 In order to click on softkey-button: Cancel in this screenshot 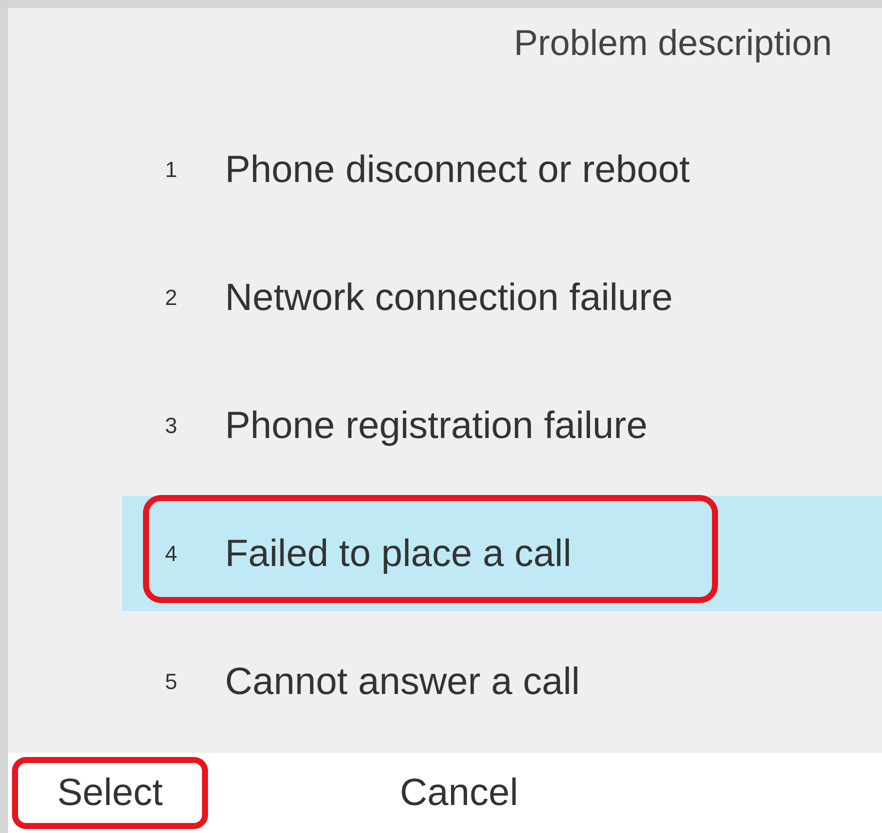, I will do `click(459, 793)`.